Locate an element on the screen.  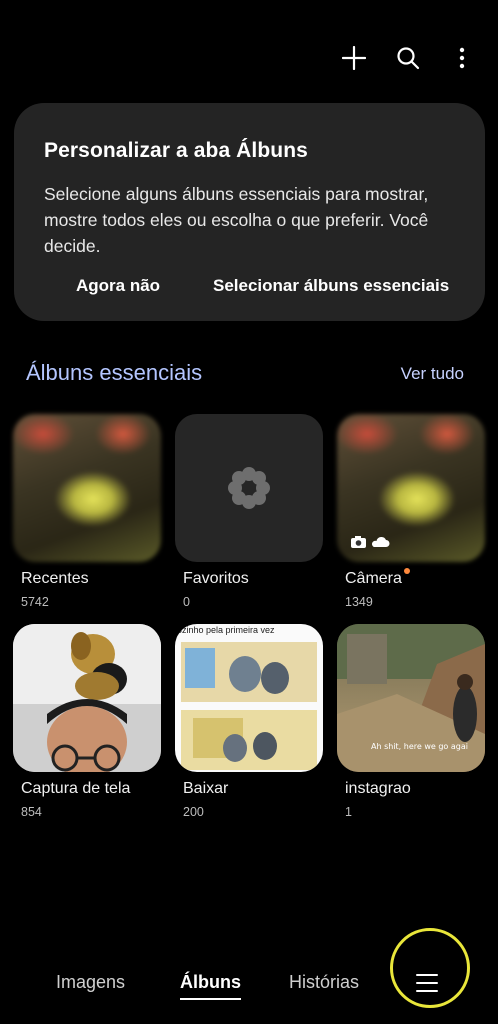
search-icon is located at coordinates (408, 58).